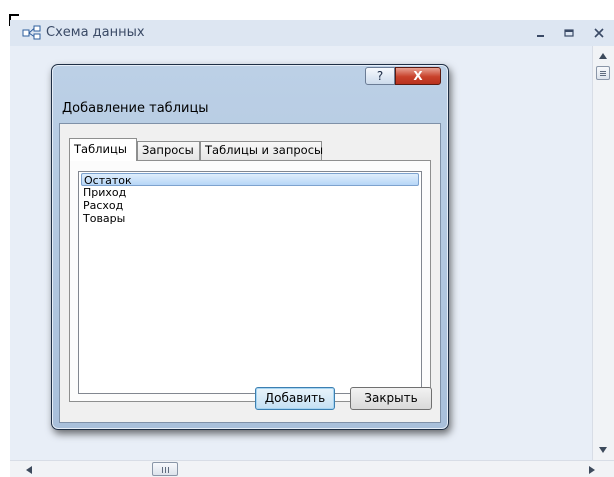  Describe the element at coordinates (250, 205) in the screenshot. I see `list-item: Расход` at that location.